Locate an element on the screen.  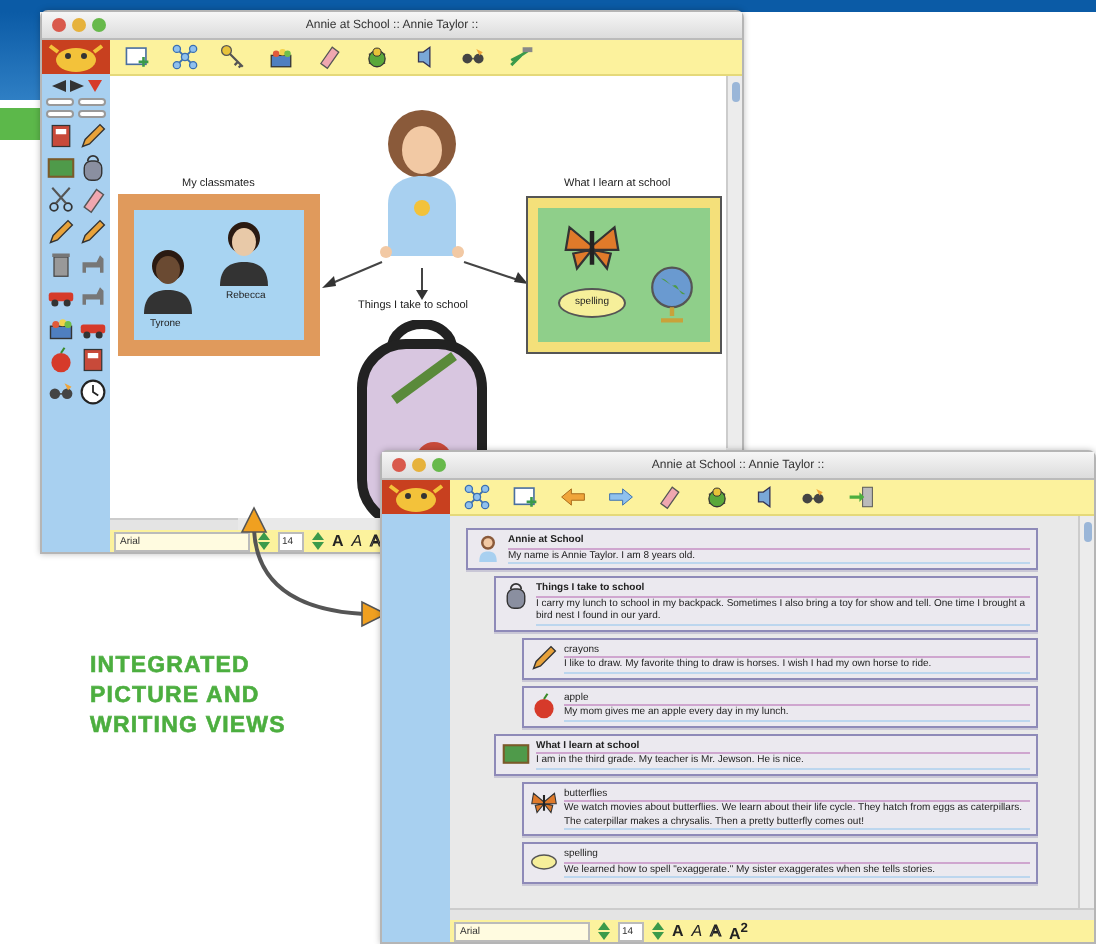
door-icon is located at coordinates (861, 497).